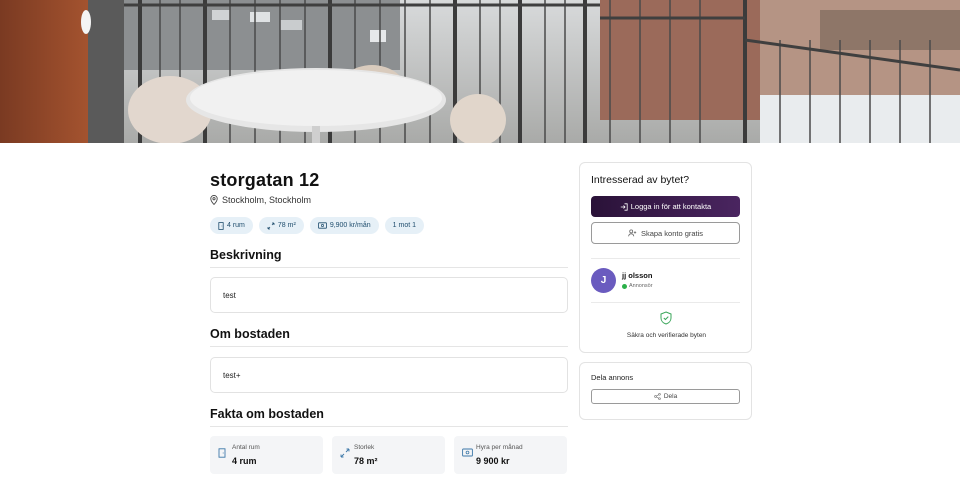 This screenshot has width=960, height=484. I want to click on advertiser-role: Annonsör, so click(637, 286).